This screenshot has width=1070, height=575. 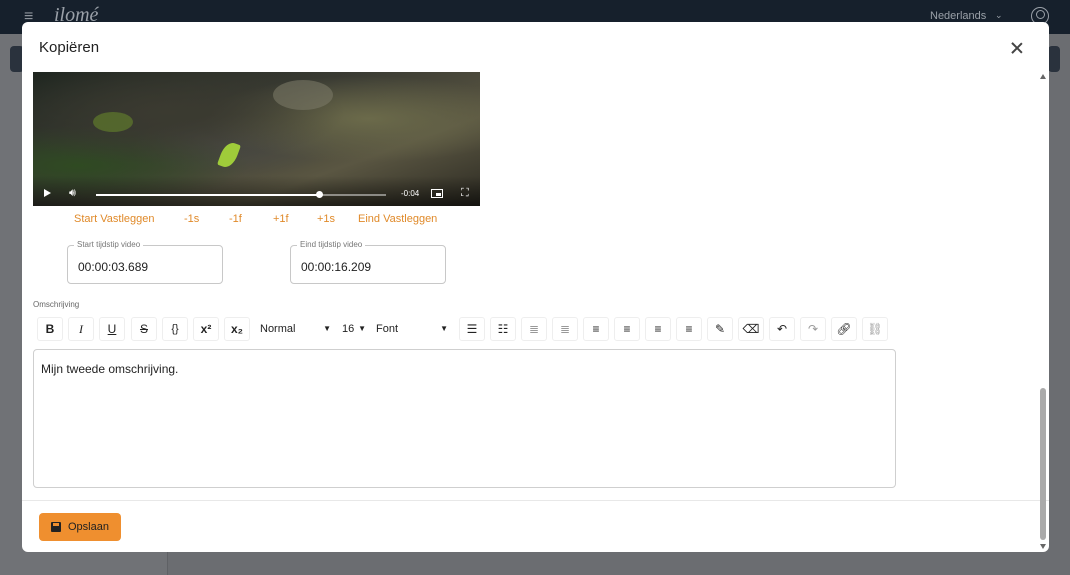 I want to click on underline-button: U, so click(x=112, y=329).